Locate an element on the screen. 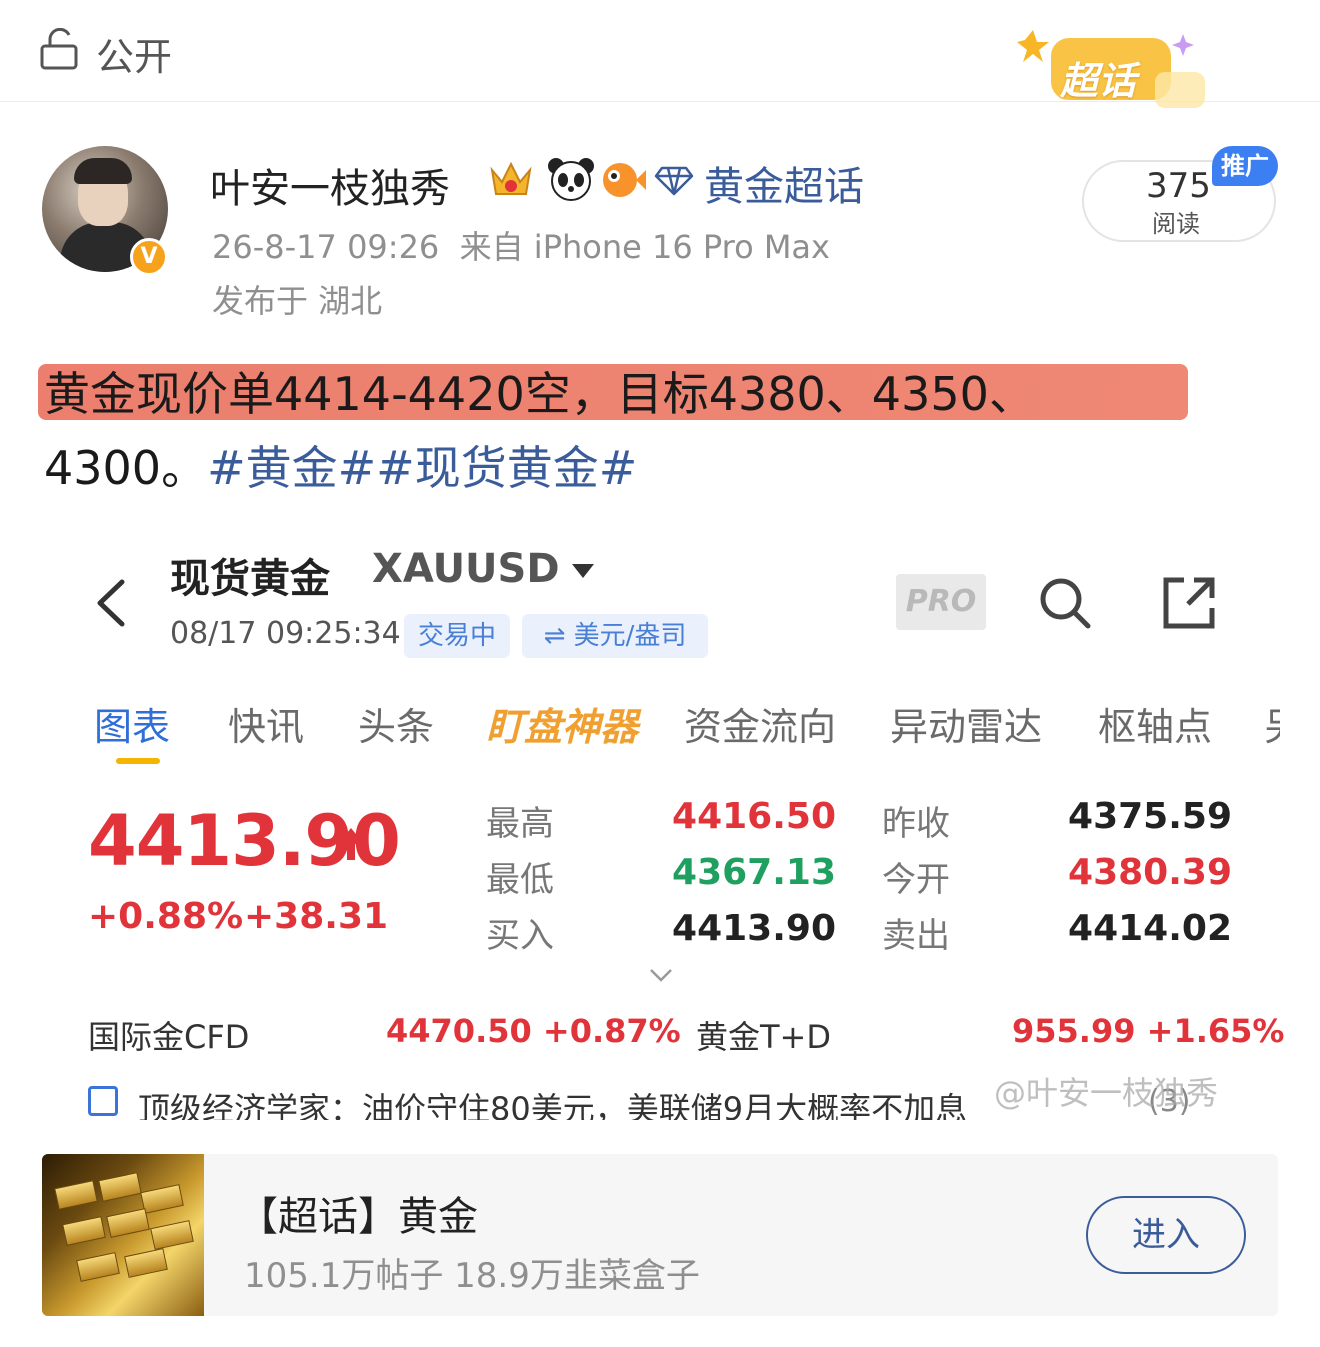 The image size is (1320, 1347). post-timestamp: 26-8-17 09:26 is located at coordinates (326, 247).